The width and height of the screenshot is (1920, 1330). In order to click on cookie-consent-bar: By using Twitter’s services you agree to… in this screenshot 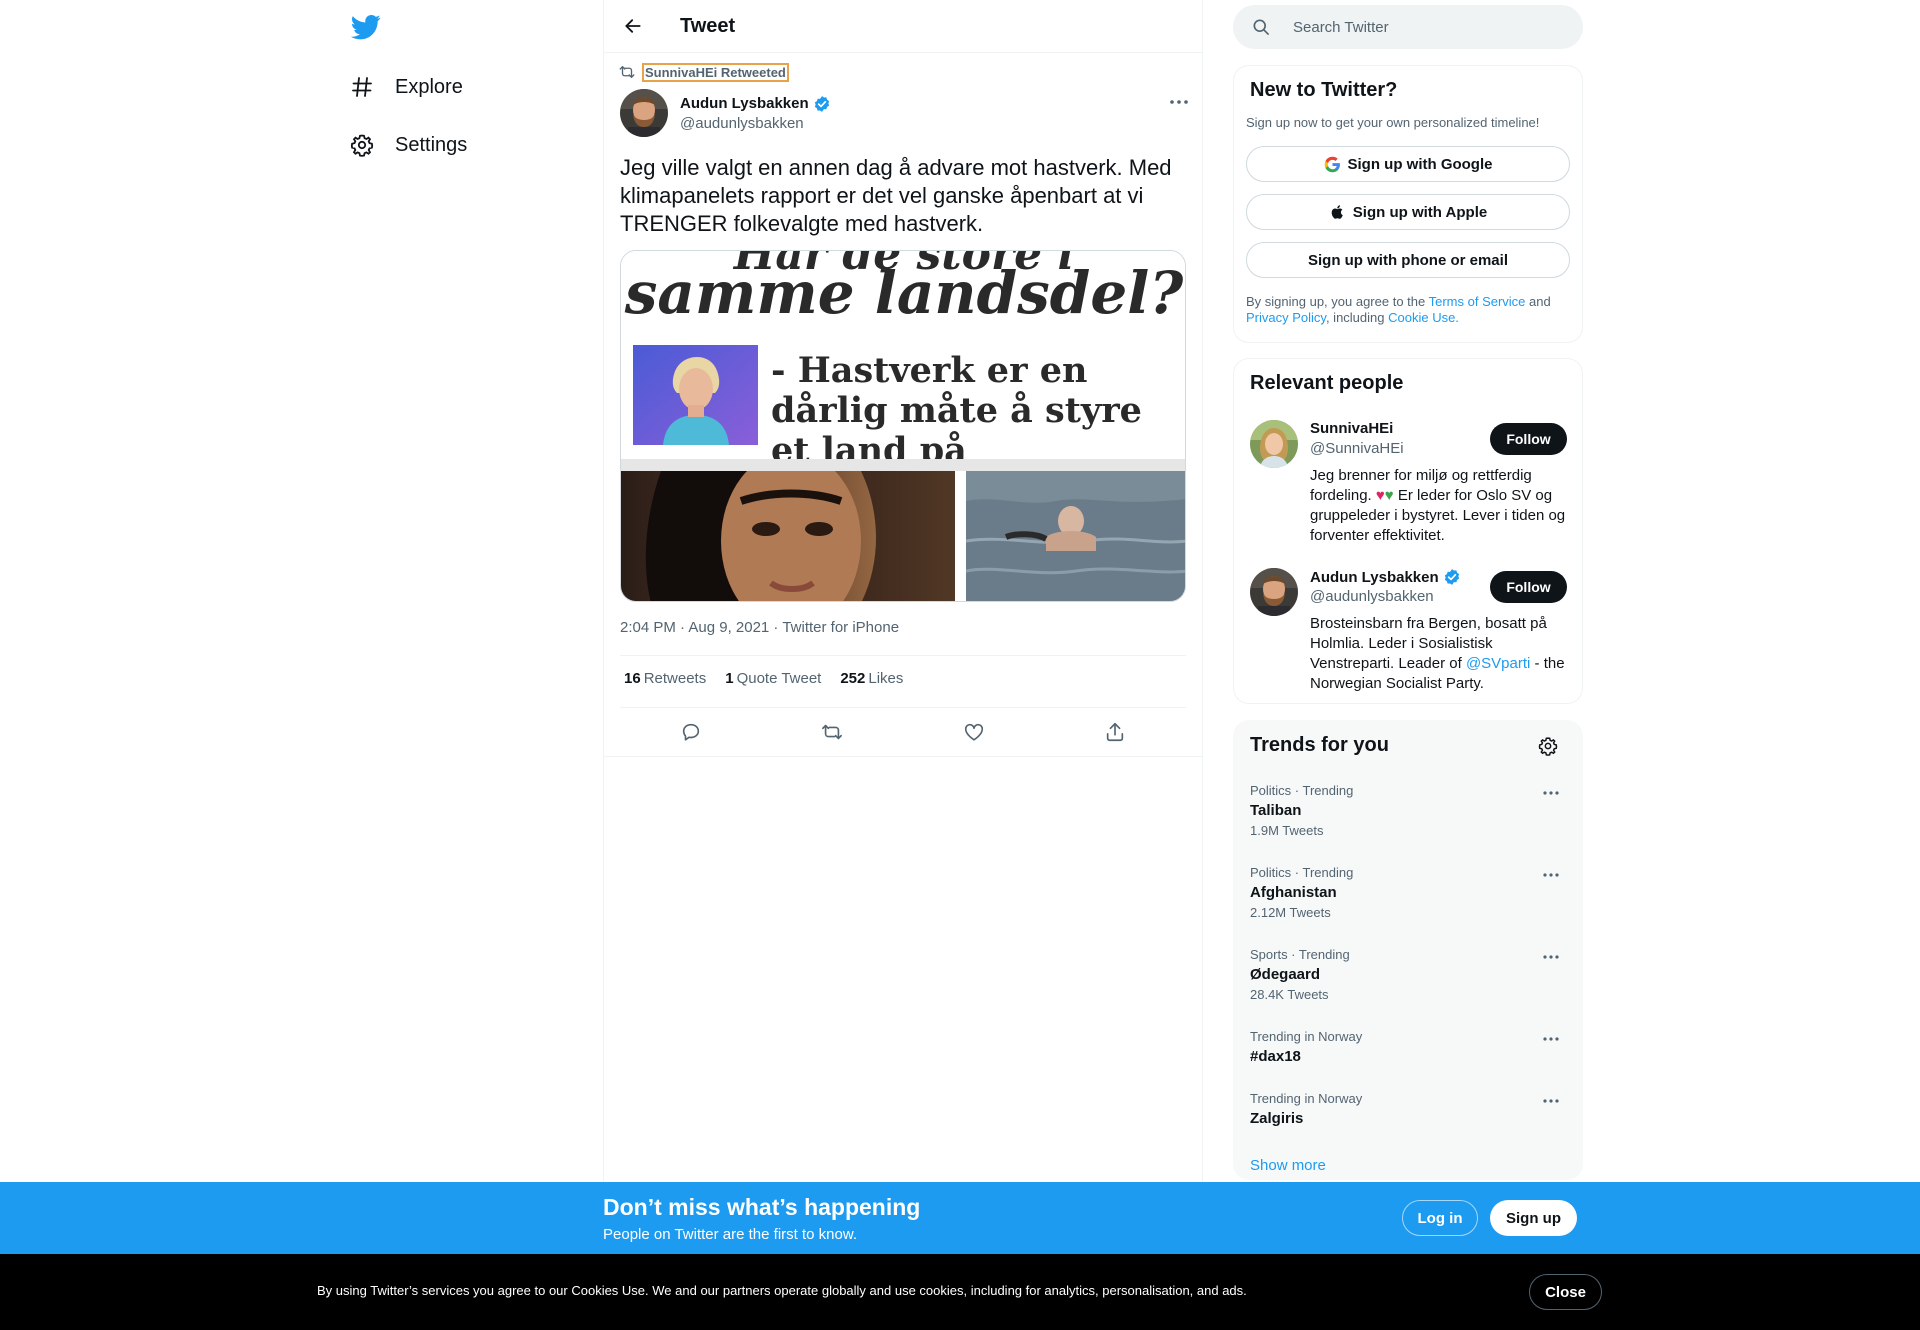, I will do `click(960, 1292)`.